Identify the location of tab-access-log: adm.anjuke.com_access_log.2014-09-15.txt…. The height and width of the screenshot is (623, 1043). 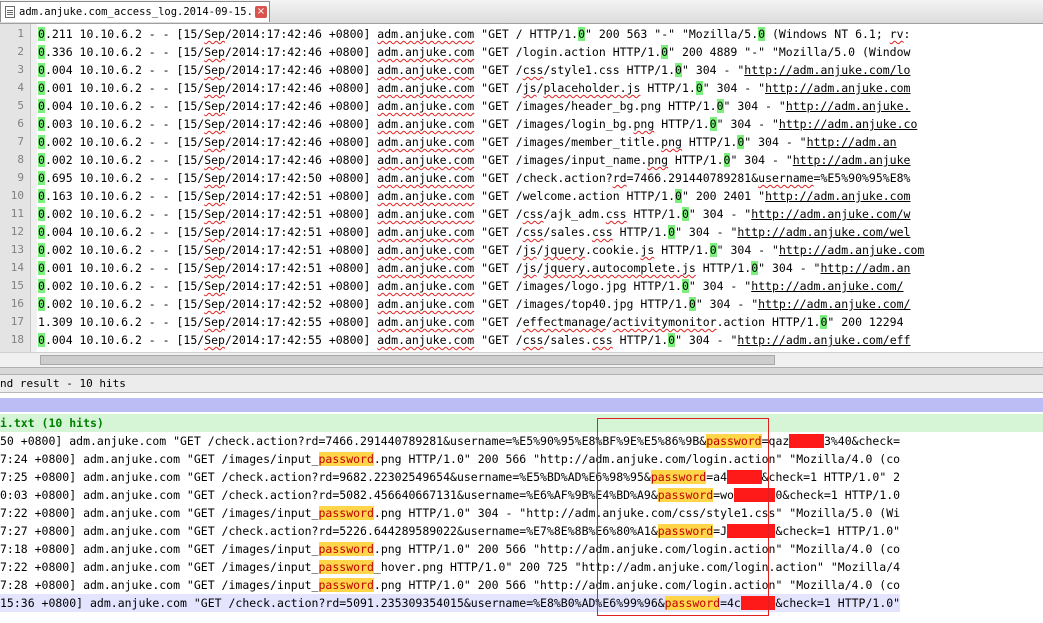
(135, 11).